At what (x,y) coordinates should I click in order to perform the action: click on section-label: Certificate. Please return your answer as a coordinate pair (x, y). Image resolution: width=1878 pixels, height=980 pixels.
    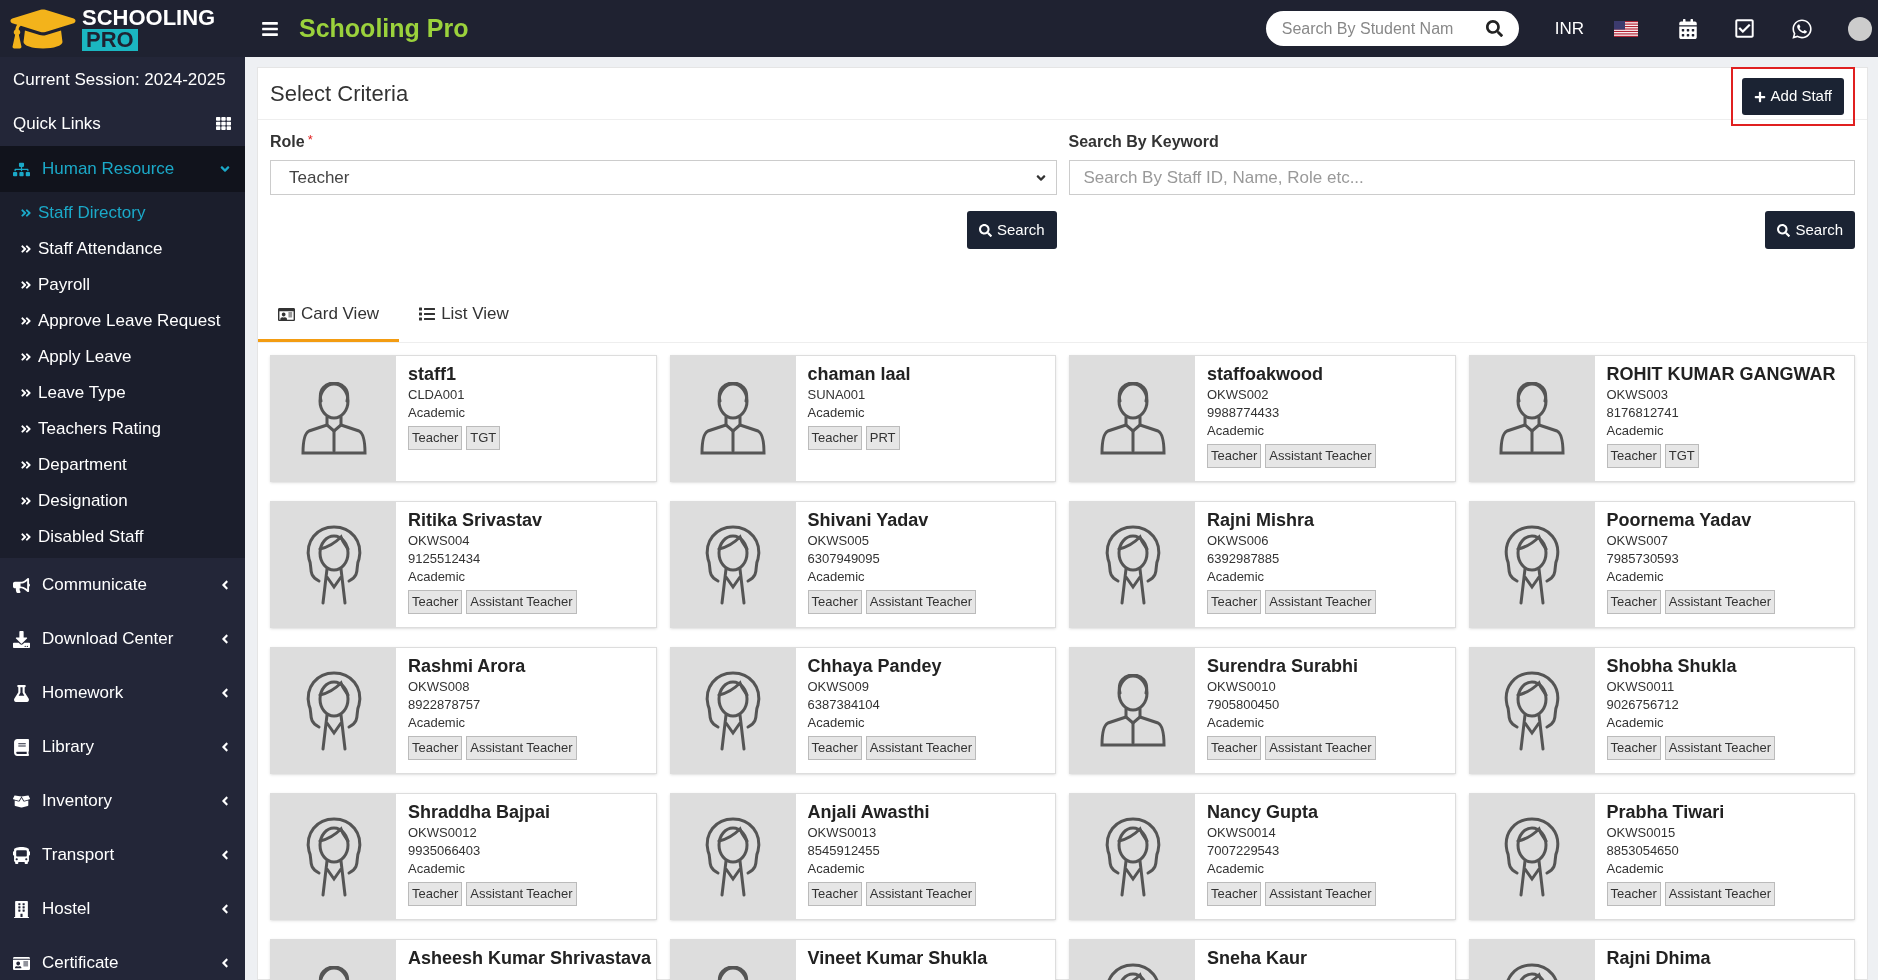
    Looking at the image, I should click on (81, 963).